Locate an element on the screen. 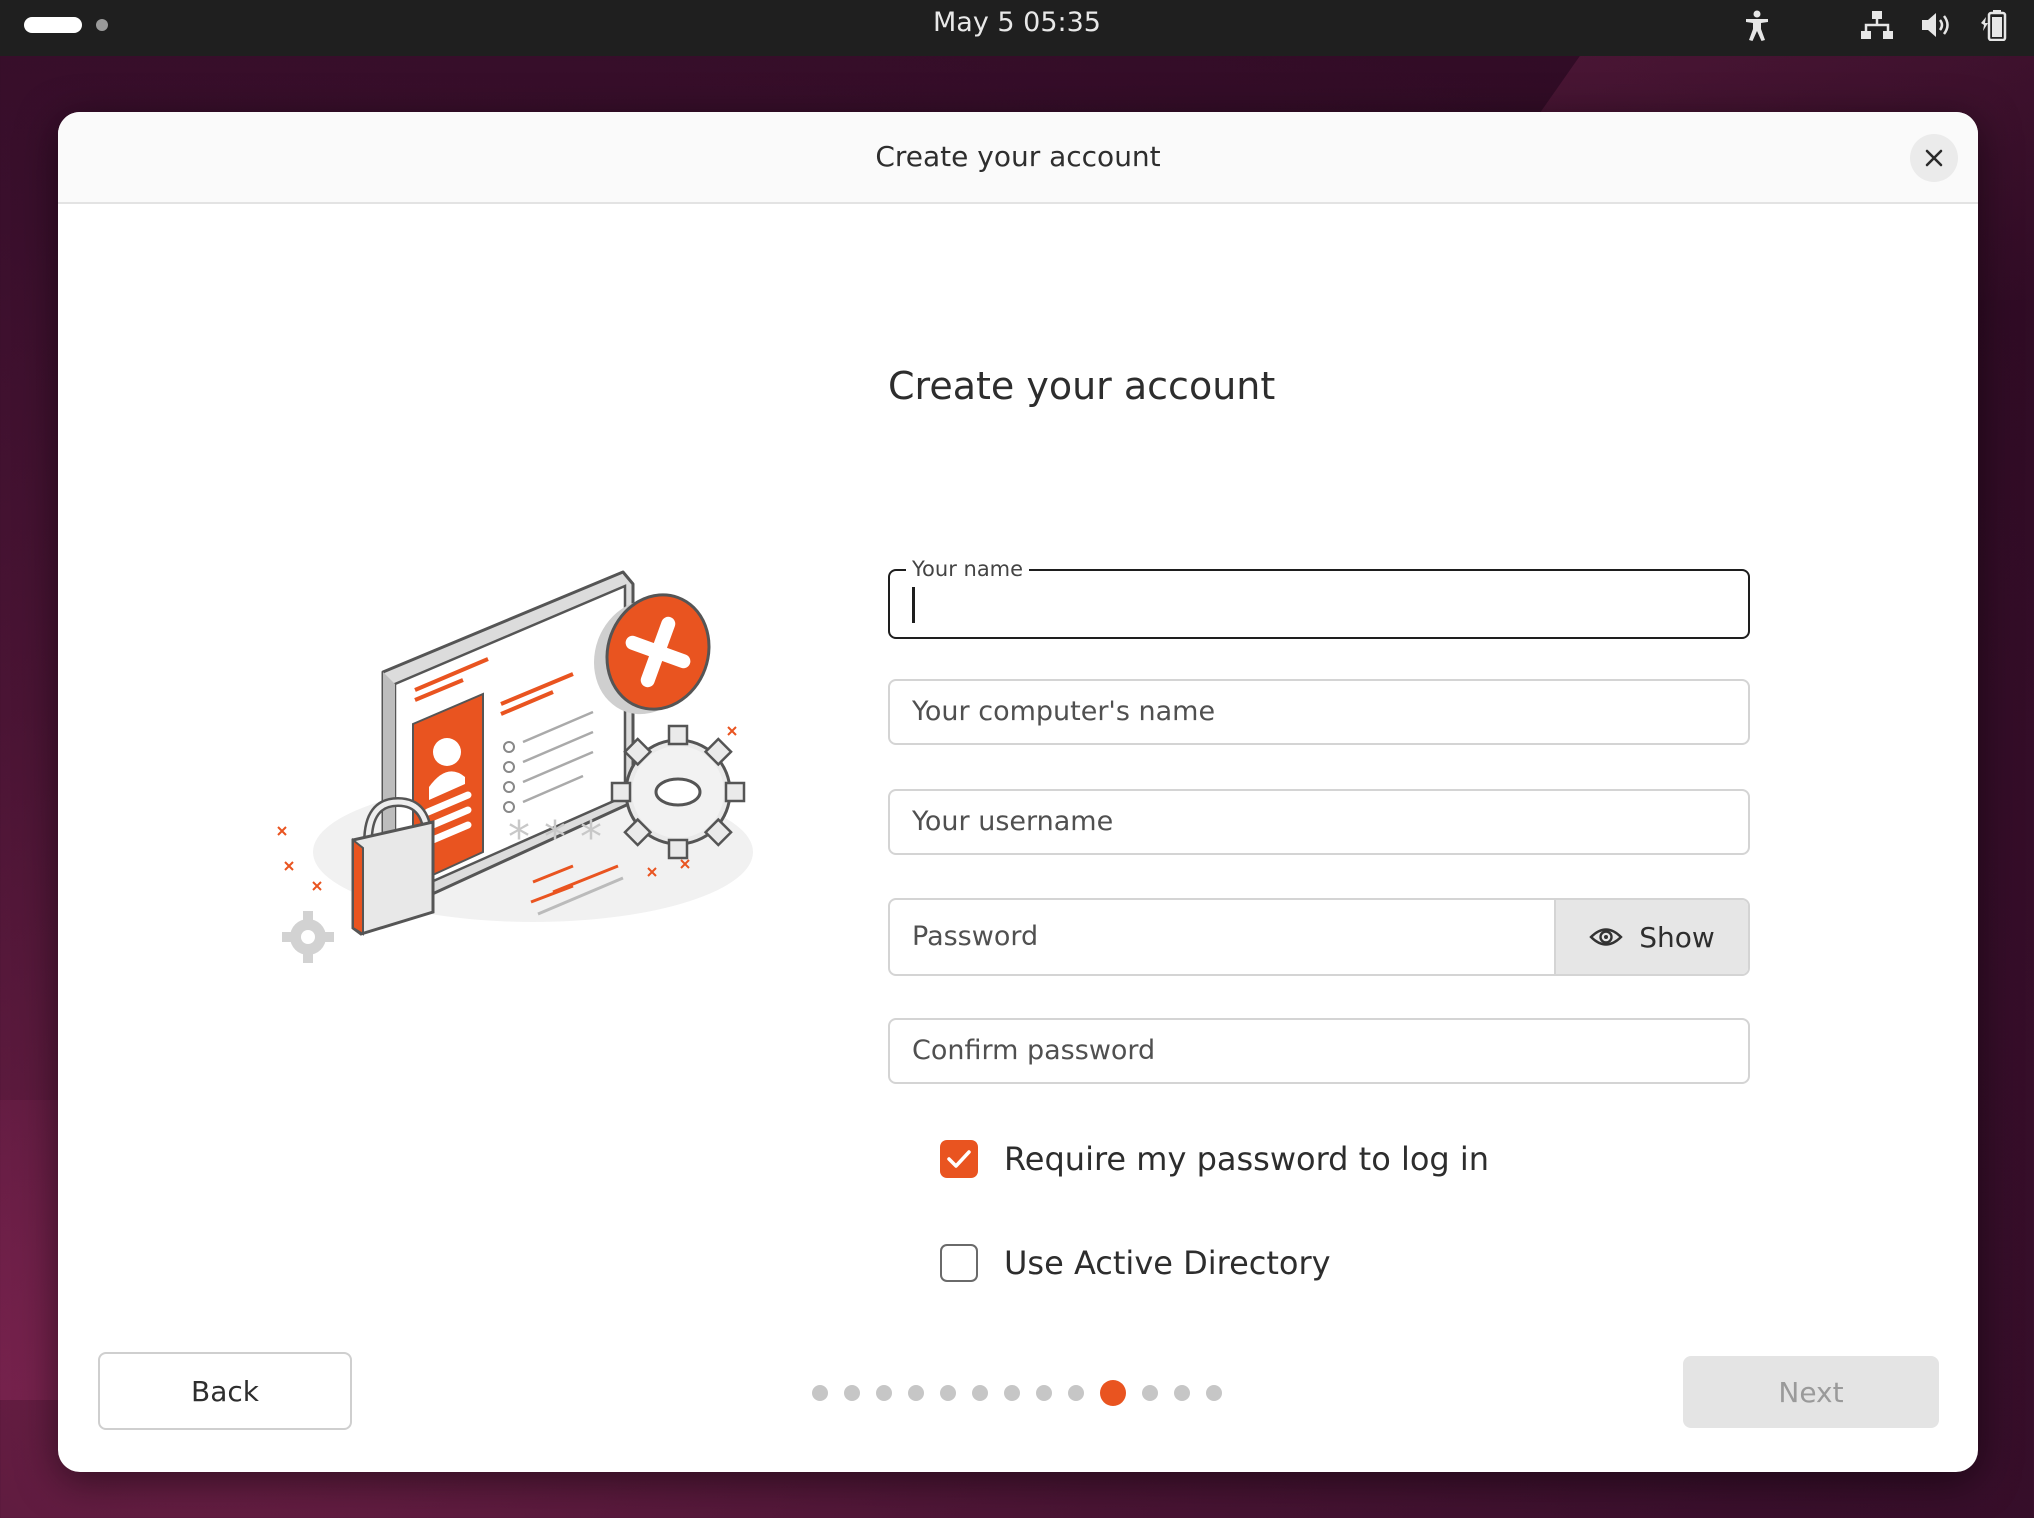 This screenshot has height=1518, width=2034. close-icon is located at coordinates (1934, 158).